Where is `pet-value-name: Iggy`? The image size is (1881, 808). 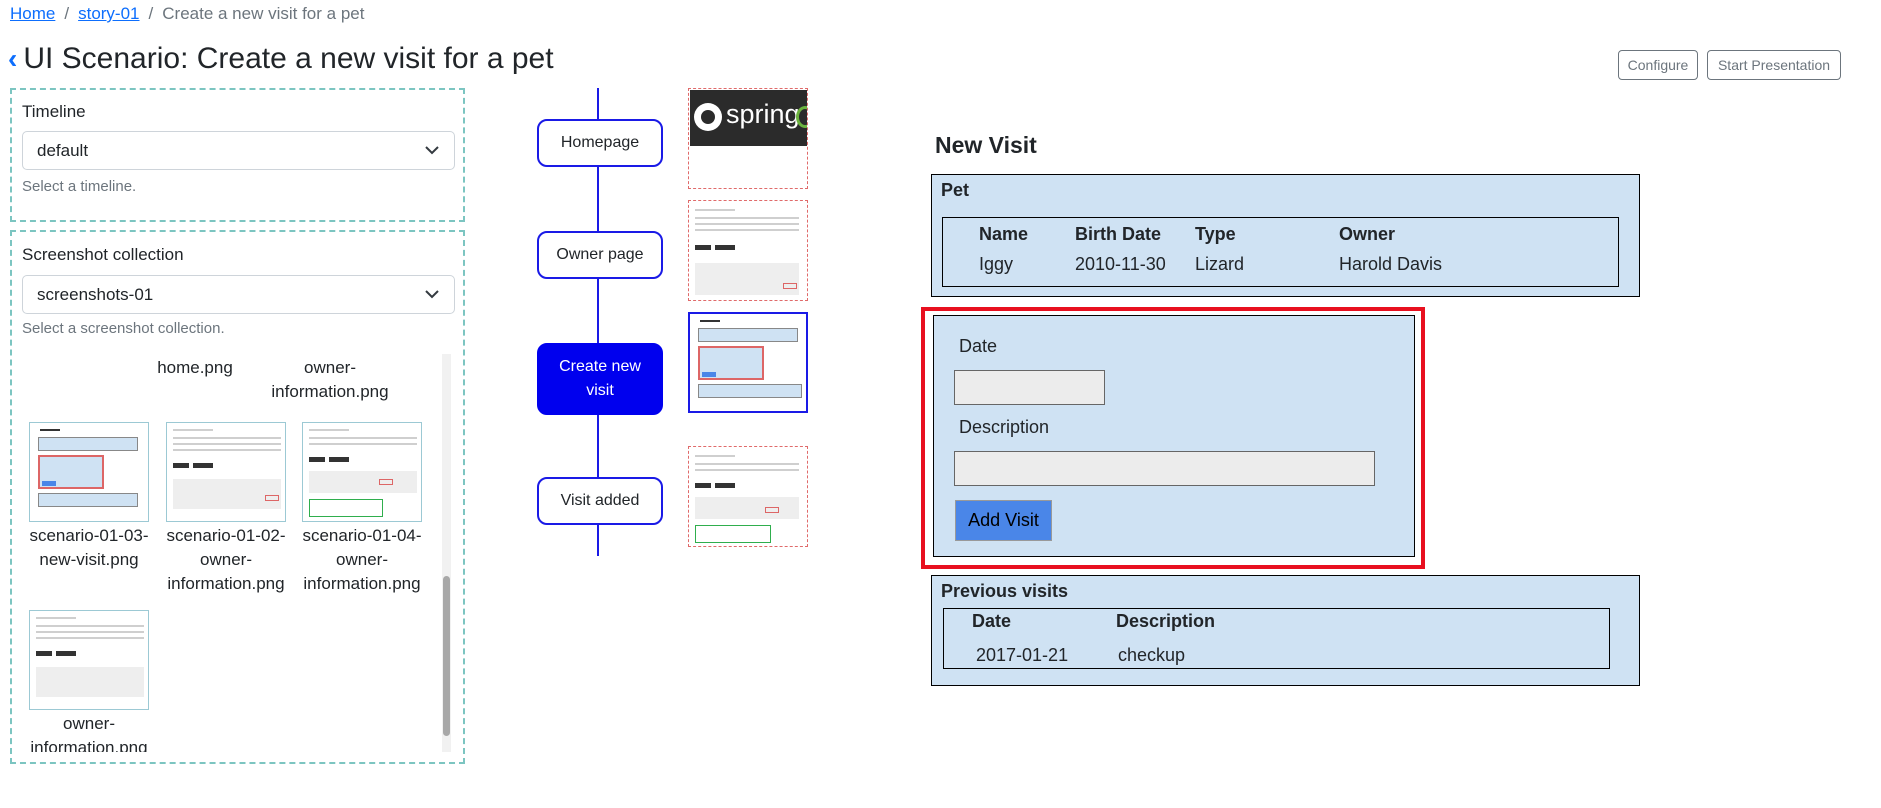
pet-value-name: Iggy is located at coordinates (996, 264).